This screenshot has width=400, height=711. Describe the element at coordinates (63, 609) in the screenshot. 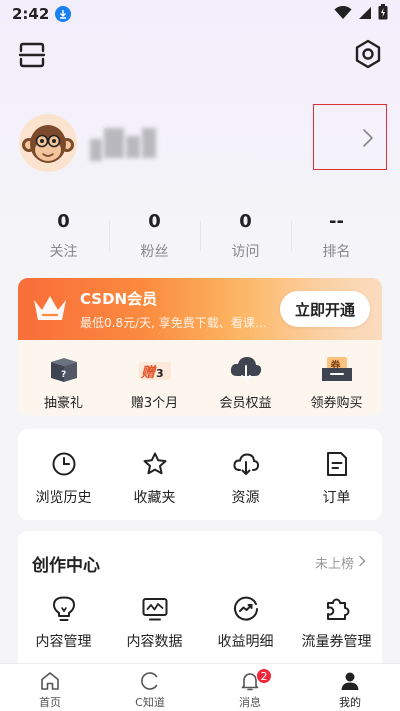

I see `lightbulb-icon` at that location.